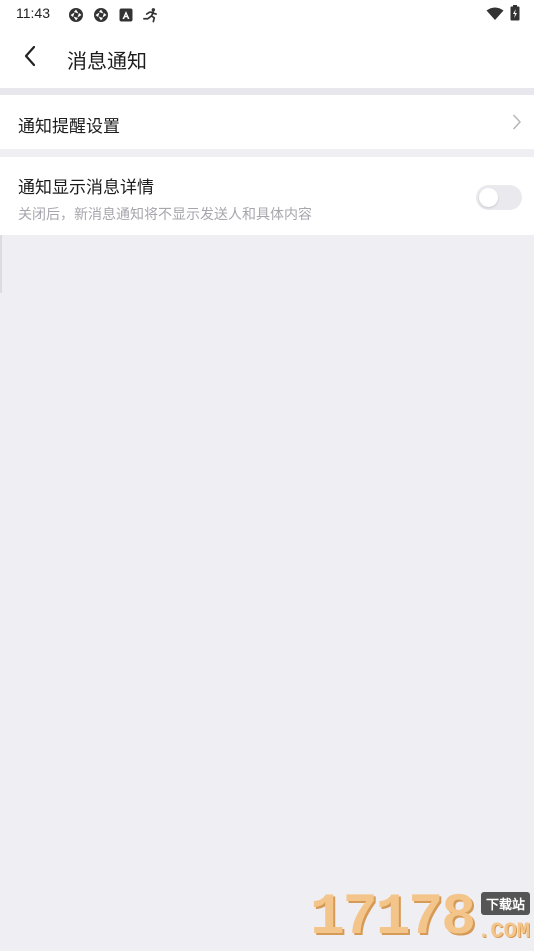 Image resolution: width=534 pixels, height=951 pixels. Describe the element at coordinates (517, 124) in the screenshot. I see `chevron-right-icon` at that location.